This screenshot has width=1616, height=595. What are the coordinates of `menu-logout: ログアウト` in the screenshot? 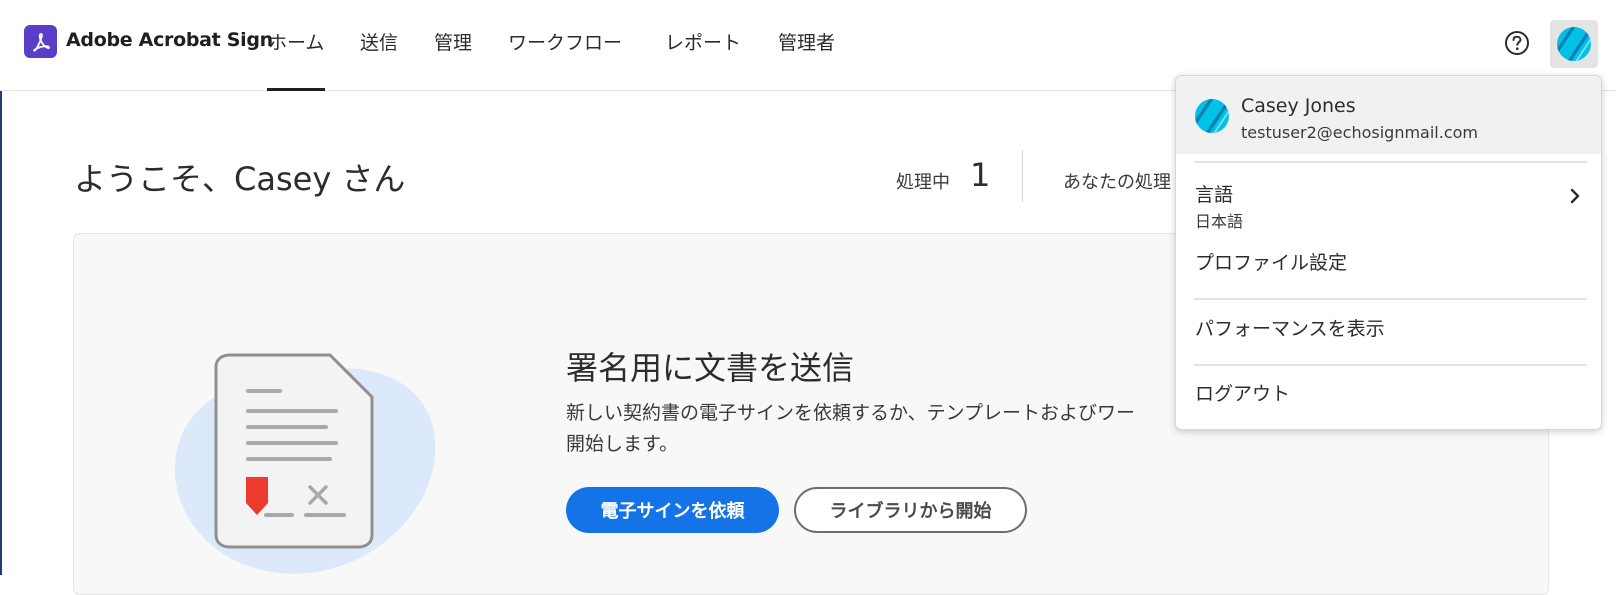 It's located at (1242, 392).